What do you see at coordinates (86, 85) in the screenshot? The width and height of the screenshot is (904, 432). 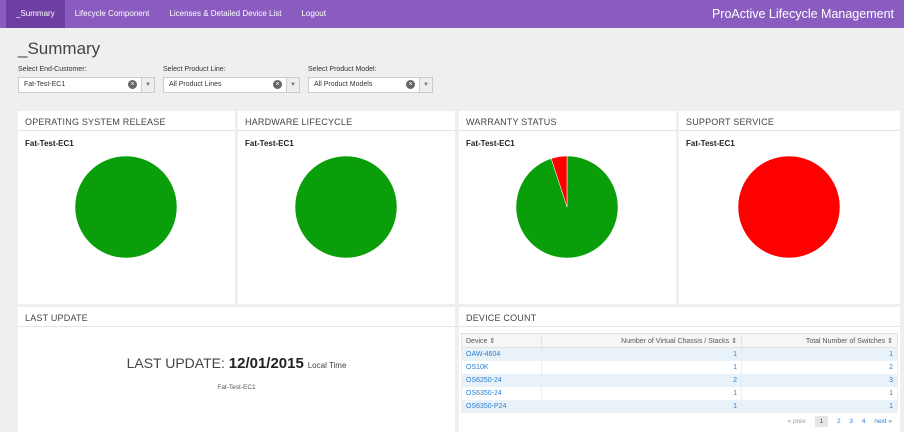 I see `end-customer-select: Fat-Test-EC1 × ▼` at bounding box center [86, 85].